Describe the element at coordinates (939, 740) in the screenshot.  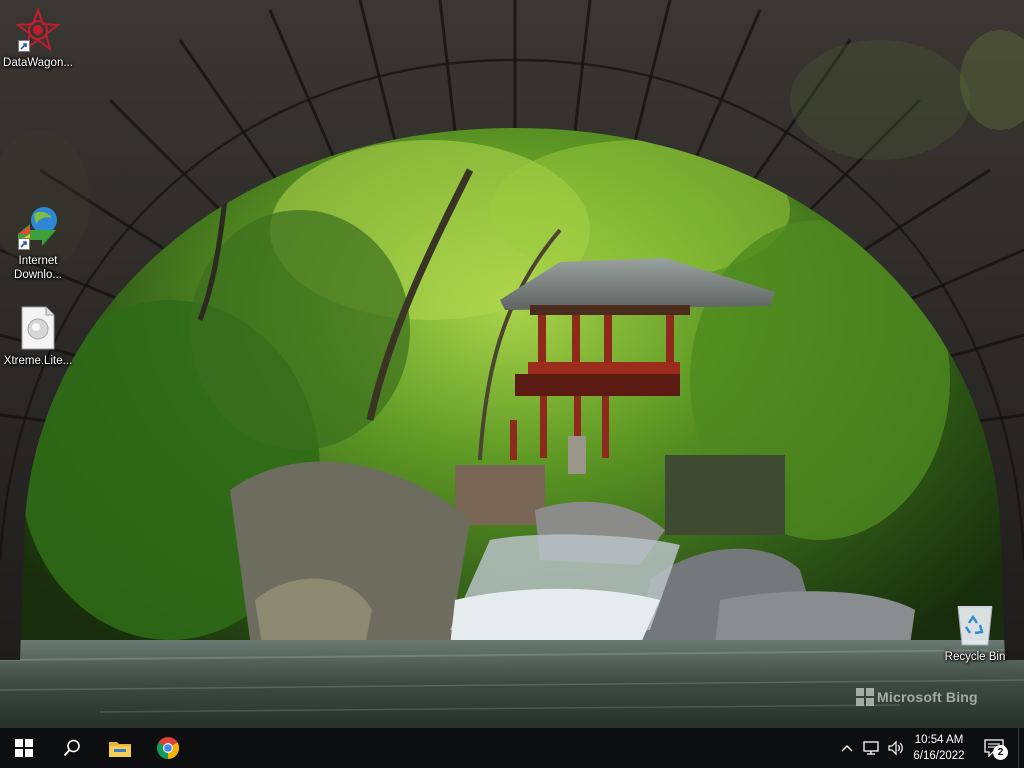
I see `clock-time: 10:54 AM` at that location.